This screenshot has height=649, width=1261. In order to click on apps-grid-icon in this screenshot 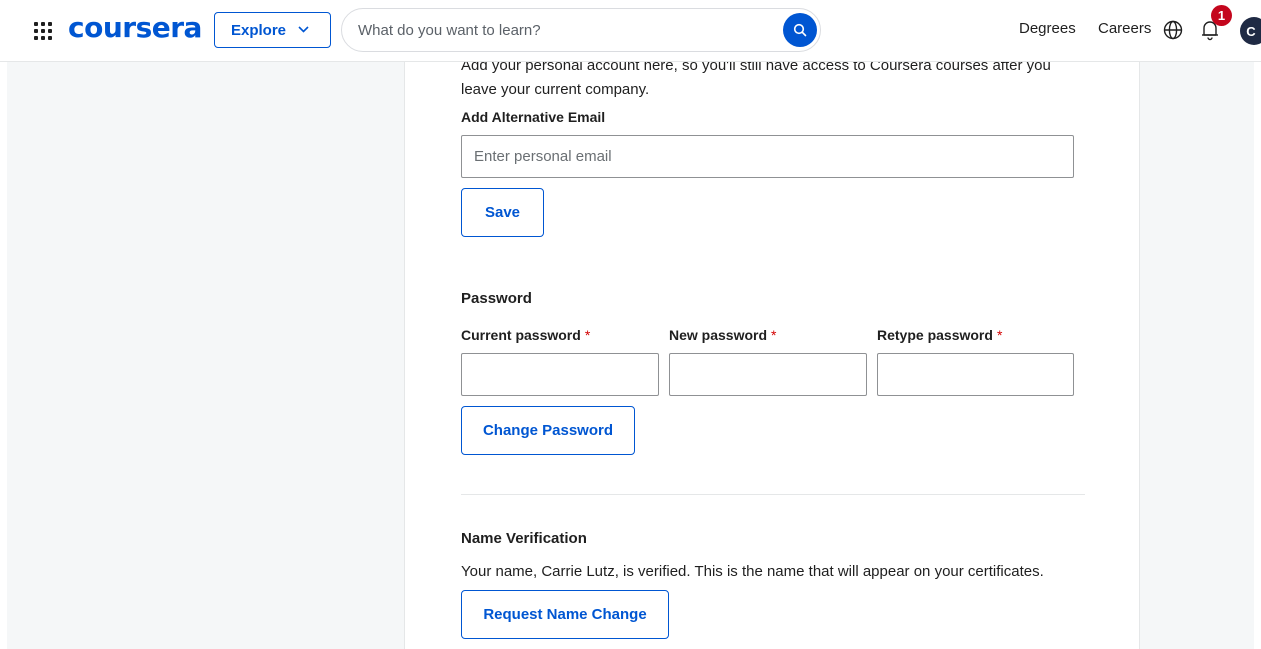, I will do `click(43, 31)`.